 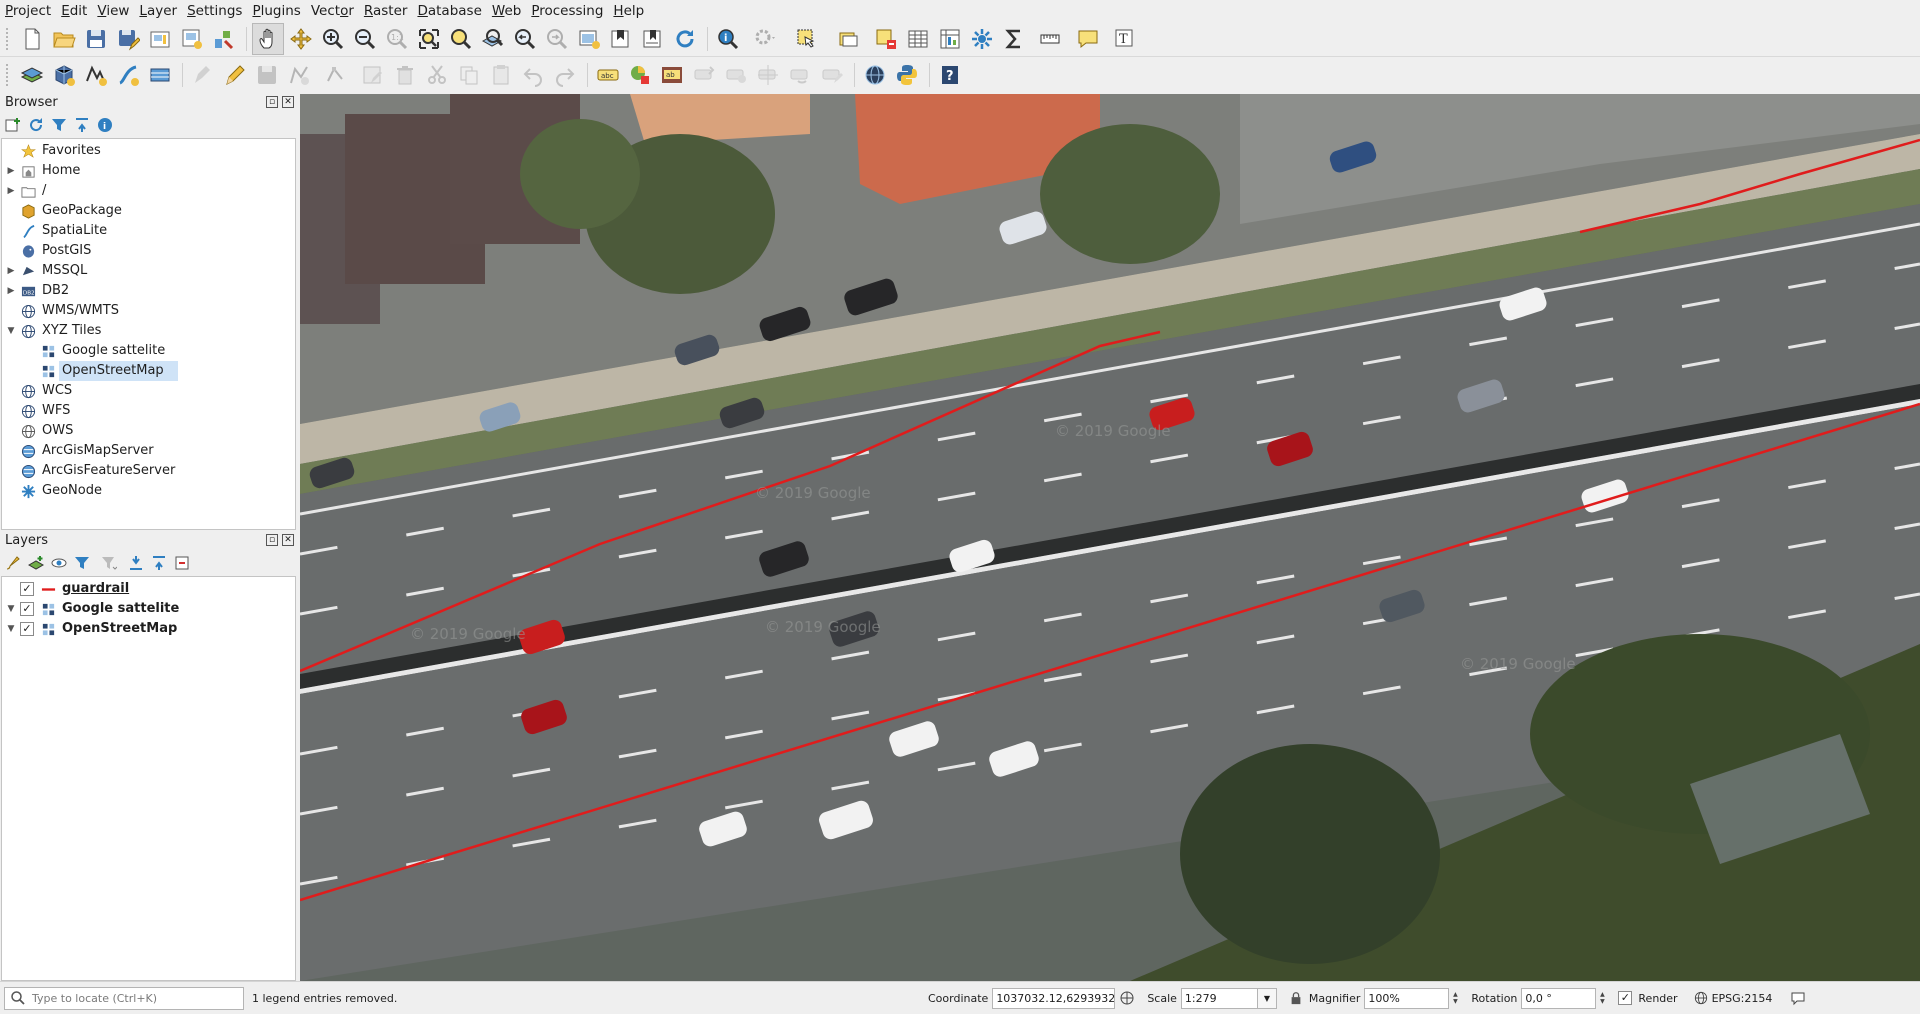 I want to click on browser-item: ▶ /, so click(x=148, y=191).